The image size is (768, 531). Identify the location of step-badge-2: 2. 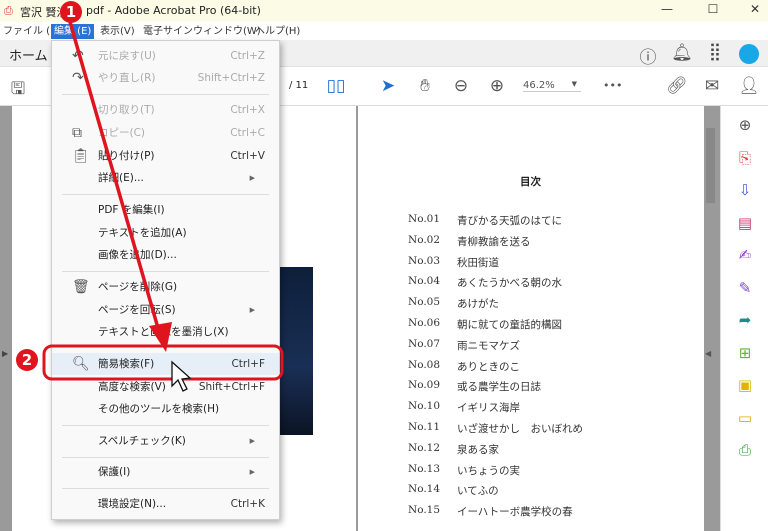
(27, 360).